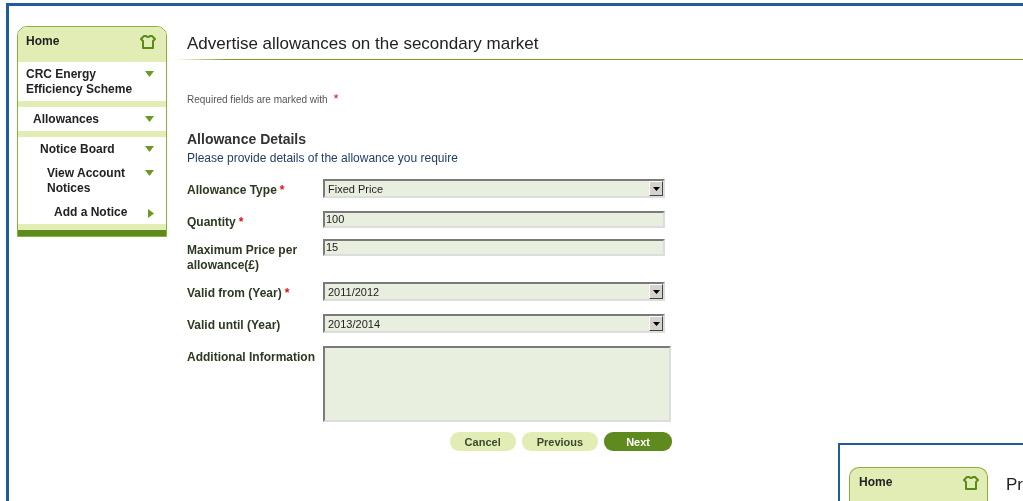 The width and height of the screenshot is (1023, 501). I want to click on dropdown: Fixed Price, so click(494, 188).